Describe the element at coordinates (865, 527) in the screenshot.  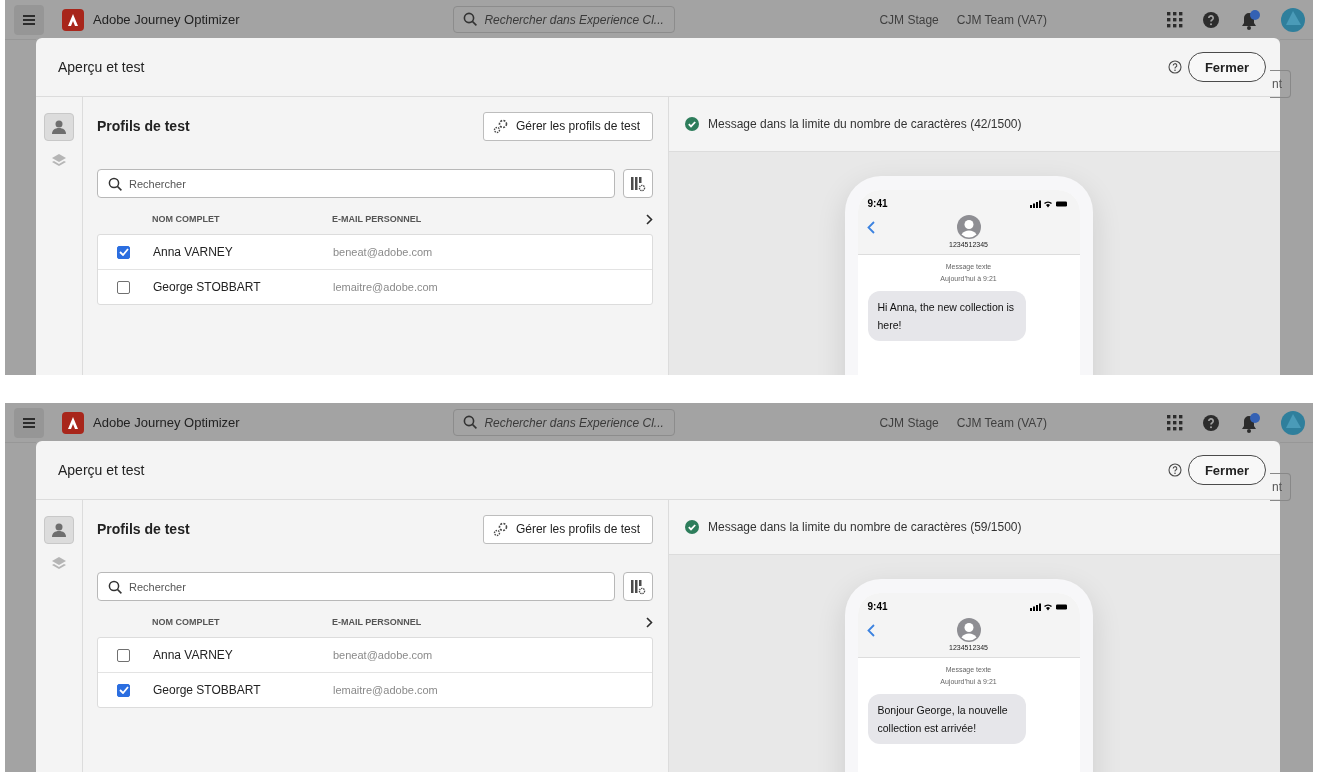
I see `status-message: Message dans la limite du nombre de caractères (59/1500)` at that location.